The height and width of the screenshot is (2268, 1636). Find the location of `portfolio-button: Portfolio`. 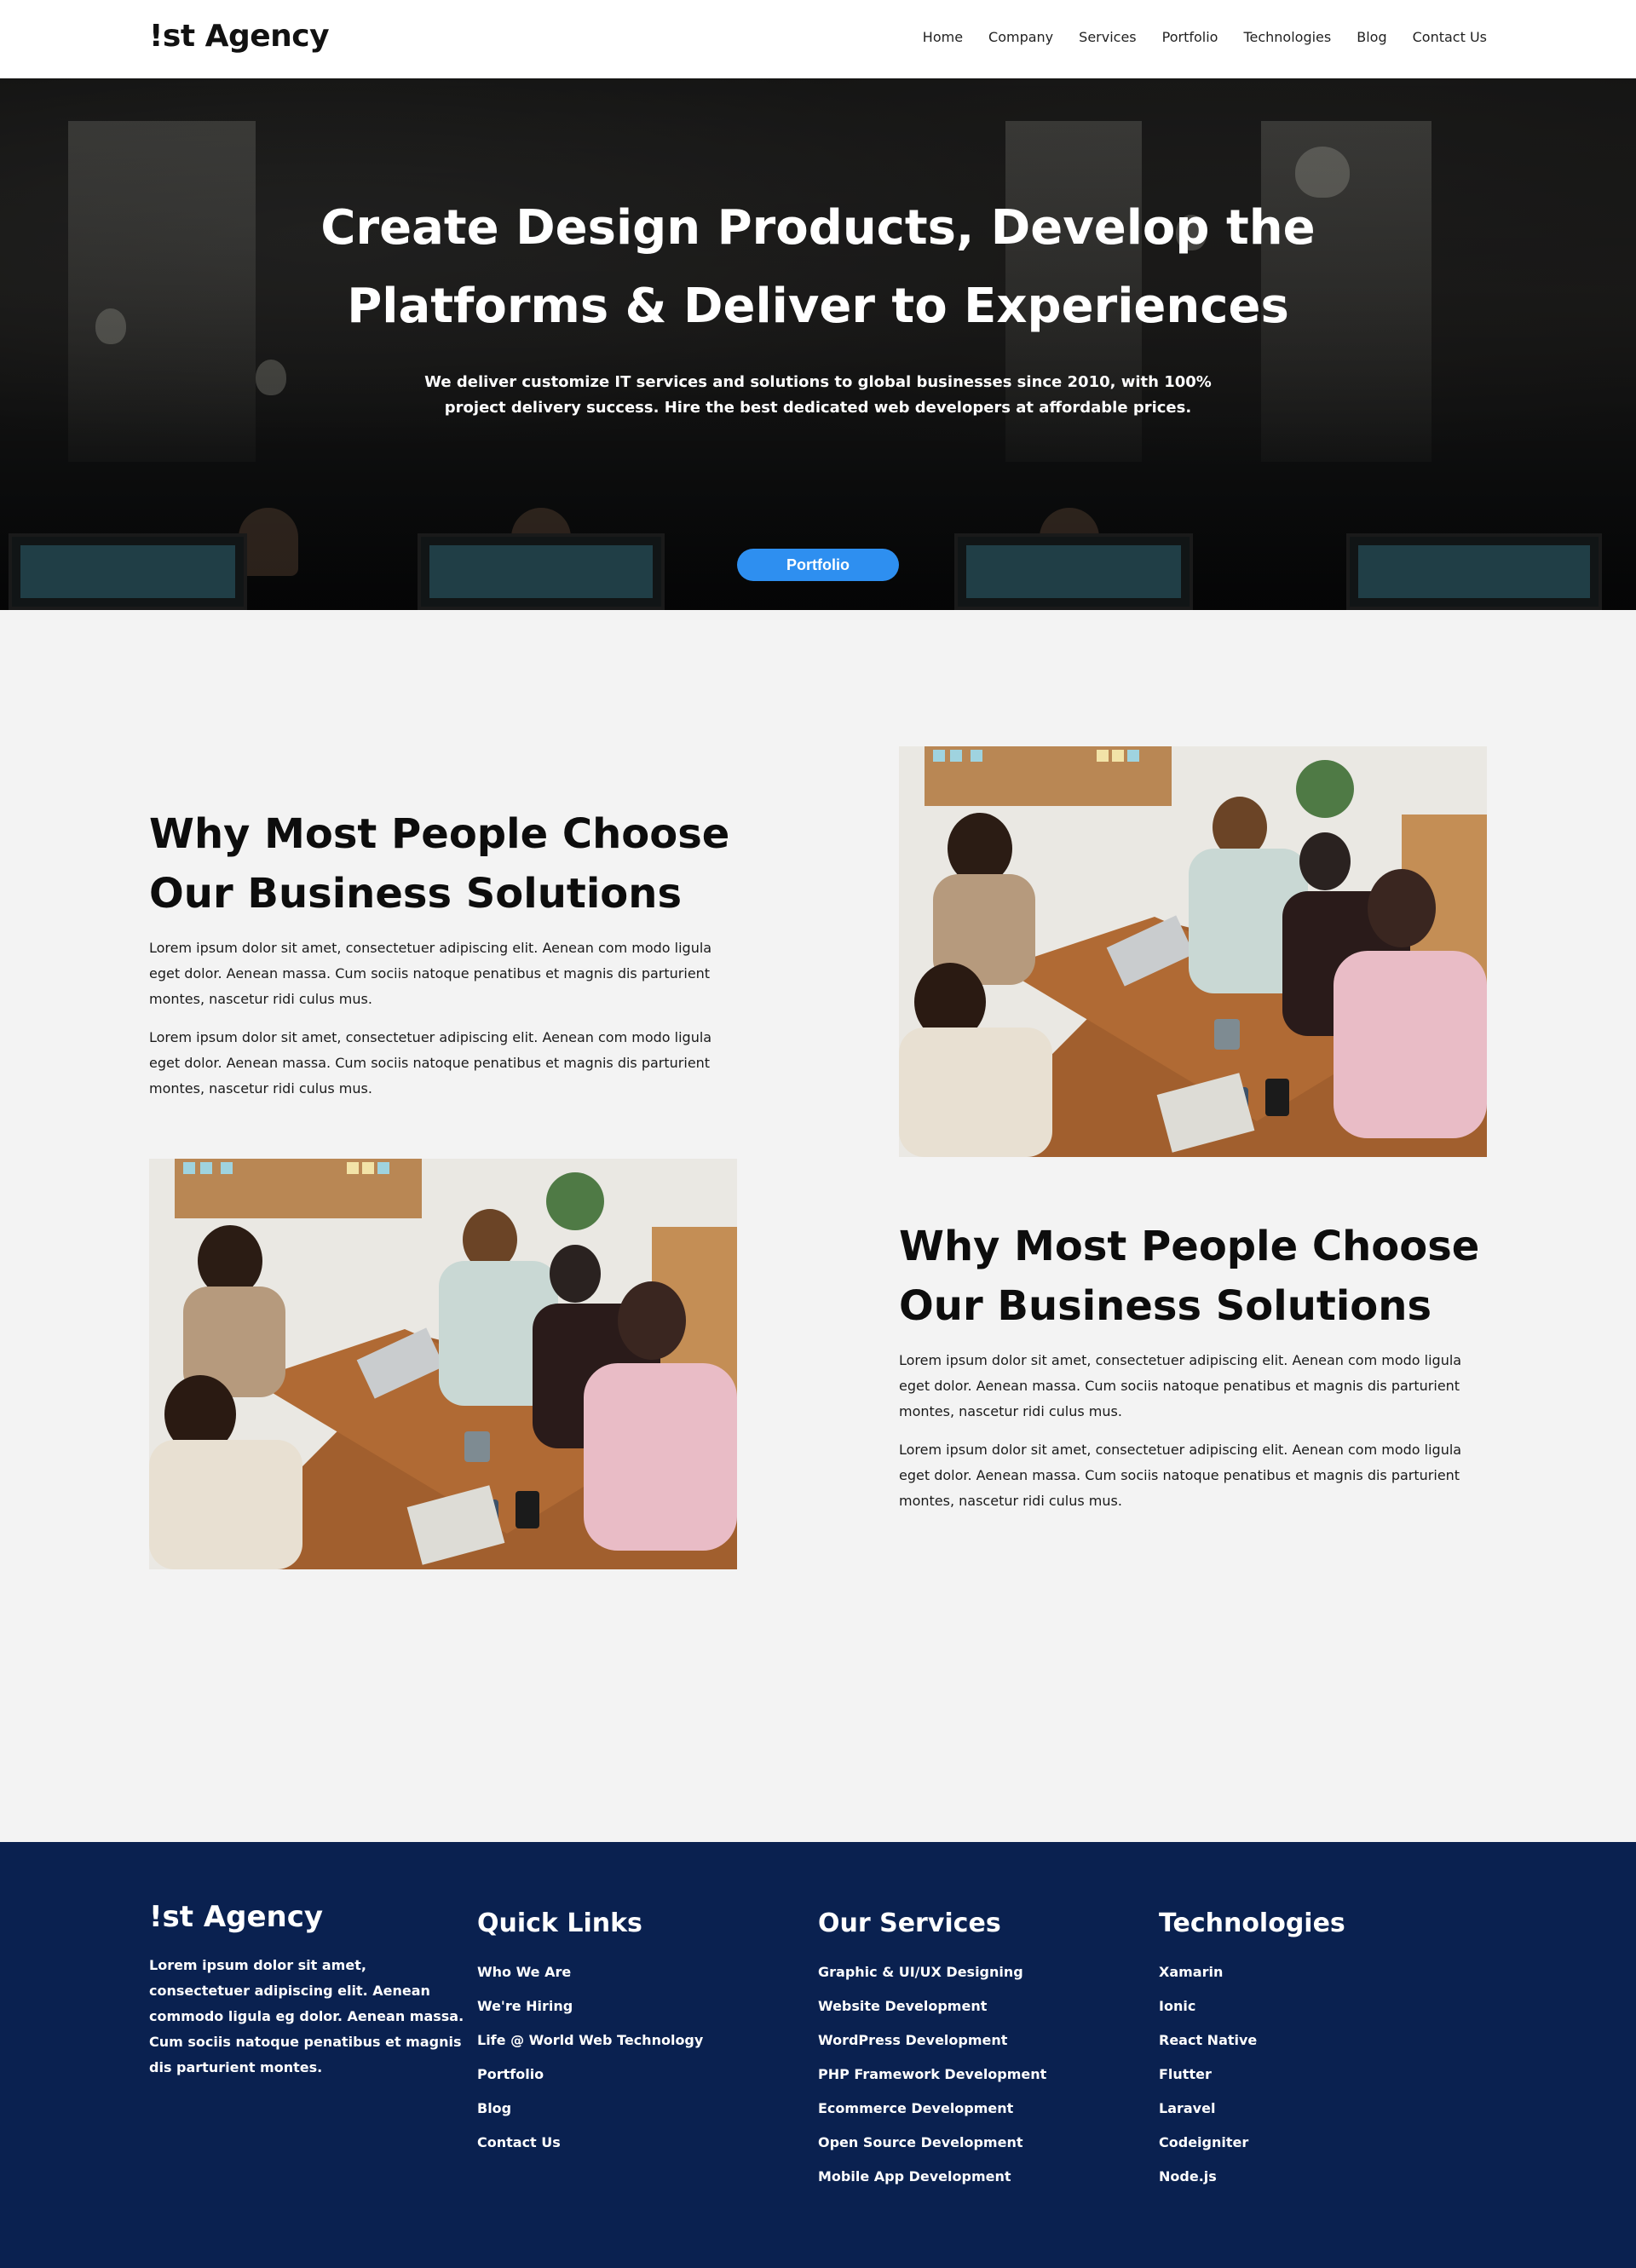

portfolio-button: Portfolio is located at coordinates (818, 565).